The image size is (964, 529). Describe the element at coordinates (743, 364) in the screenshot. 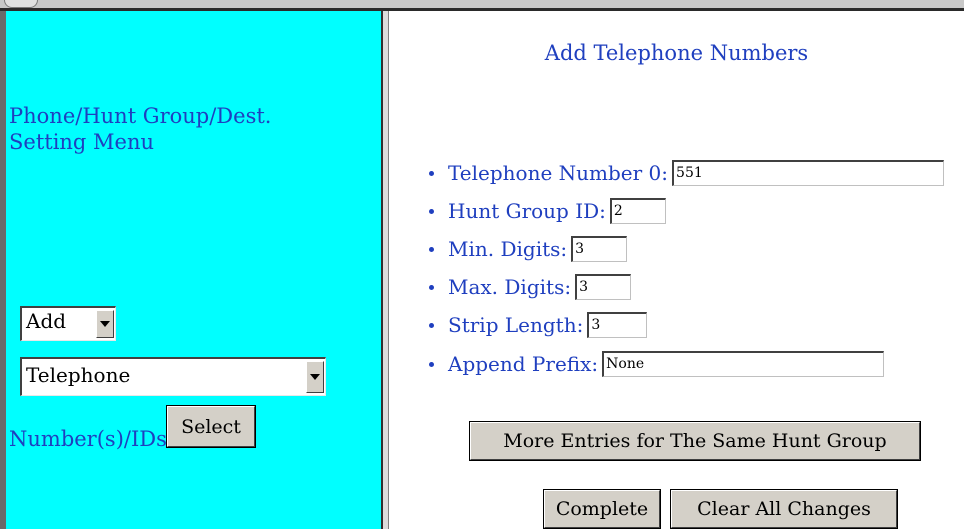

I see `append-prefix-input: None` at that location.